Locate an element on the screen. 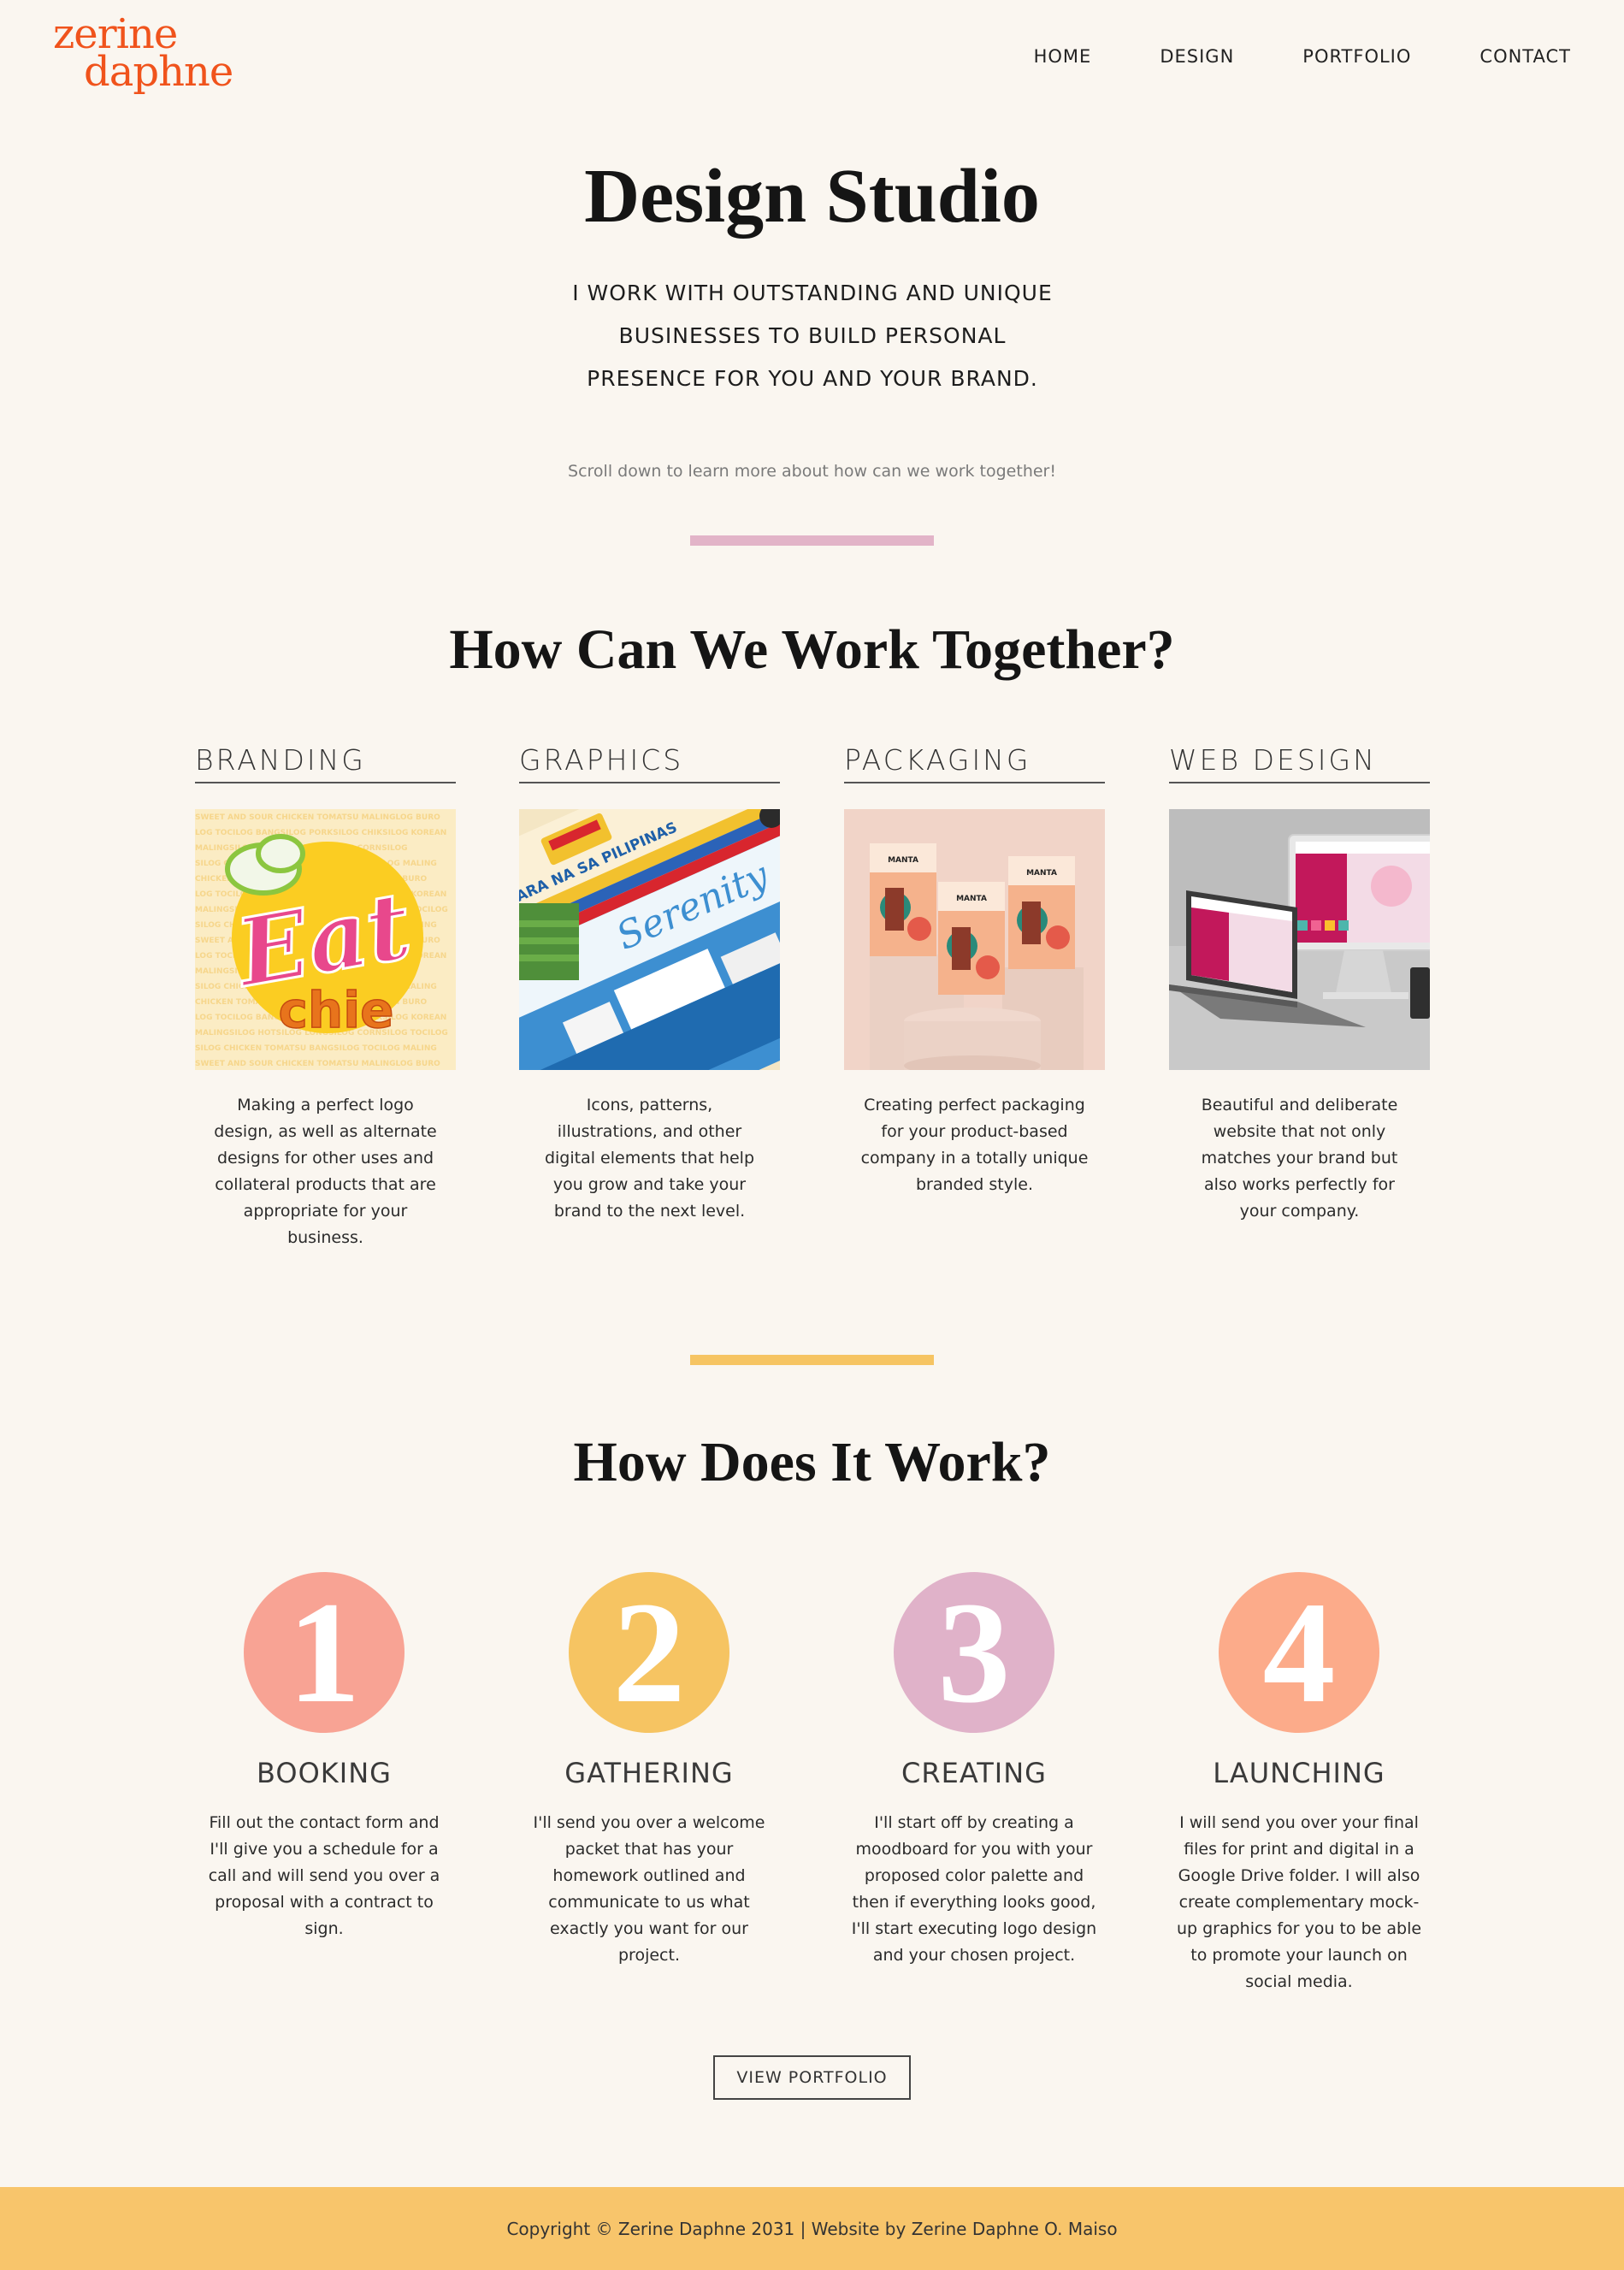  page-title: Design Studio is located at coordinates (812, 196).